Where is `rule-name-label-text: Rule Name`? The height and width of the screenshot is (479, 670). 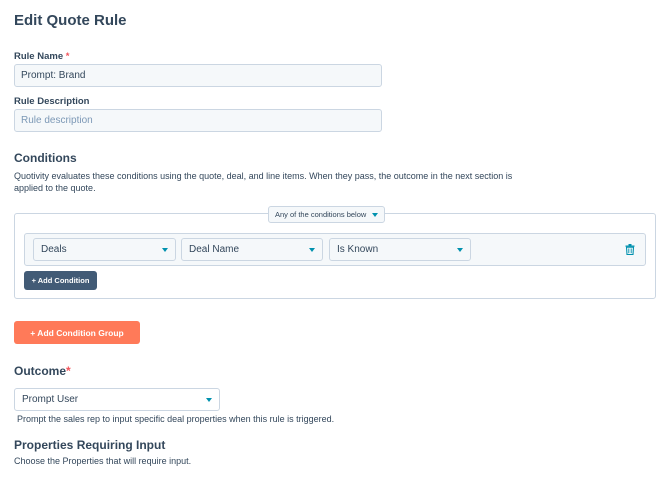
rule-name-label-text: Rule Name is located at coordinates (39, 56).